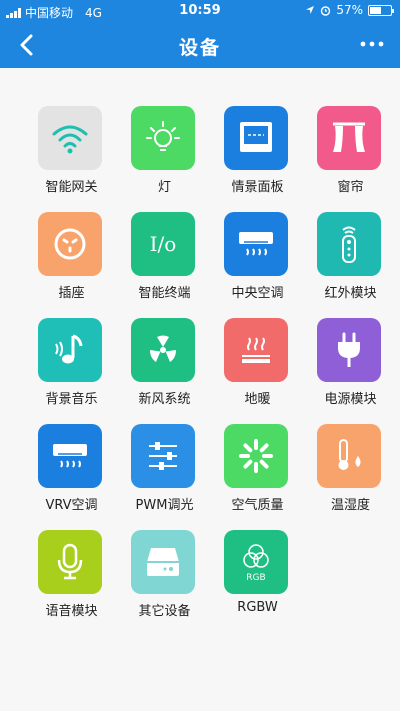  Describe the element at coordinates (350, 399) in the screenshot. I see `device-label: 电源模块` at that location.